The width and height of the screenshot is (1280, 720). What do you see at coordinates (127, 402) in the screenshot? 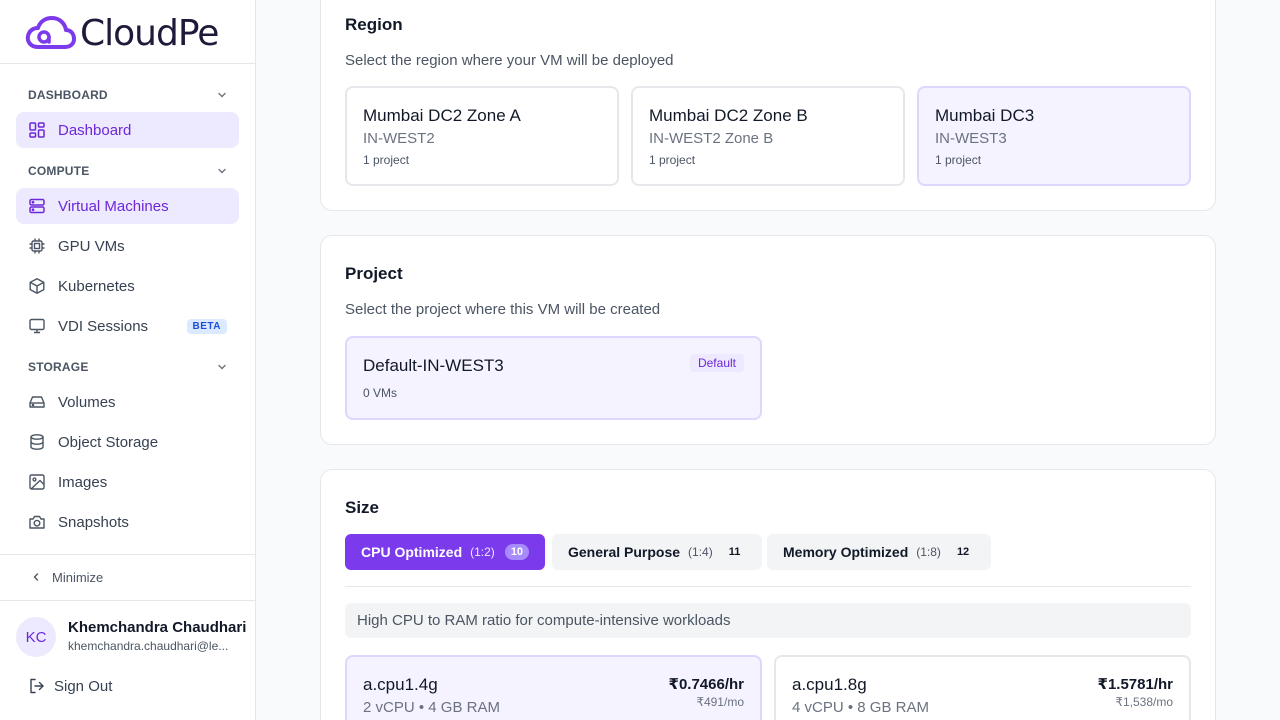
I see `sidebar-item-volumes: Volumes` at bounding box center [127, 402].